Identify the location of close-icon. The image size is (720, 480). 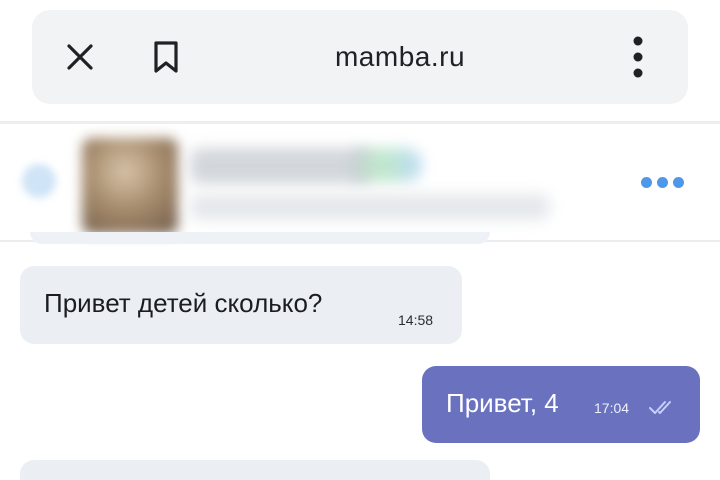
(80, 57).